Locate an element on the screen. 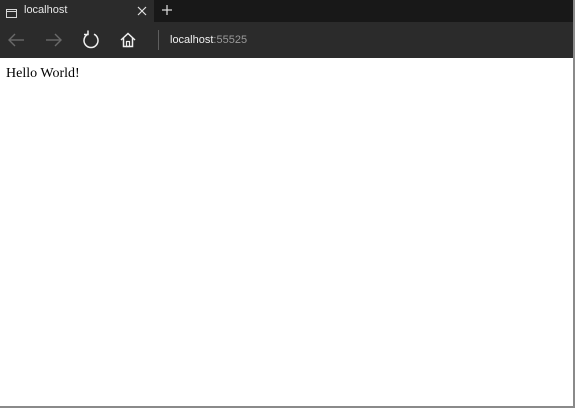 This screenshot has height=408, width=575. address-bar: localhost:55525 is located at coordinates (208, 40).